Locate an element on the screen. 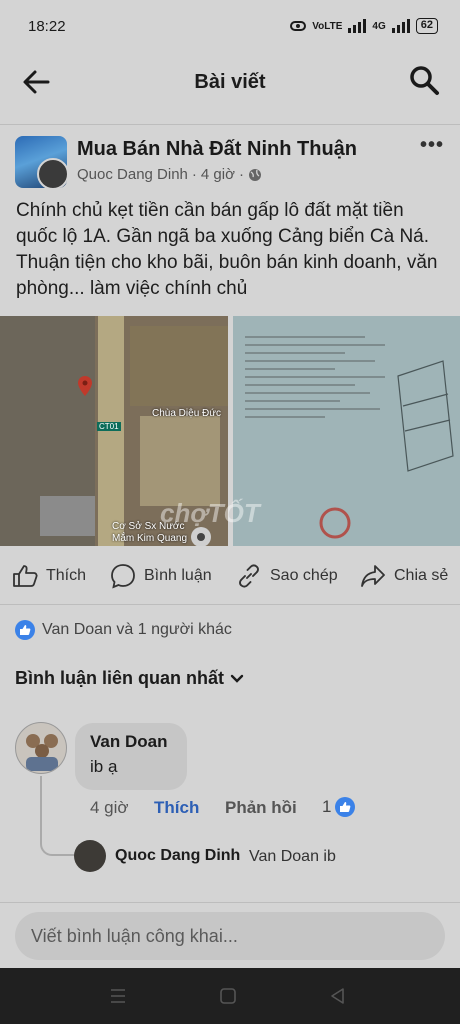 This screenshot has height=1024, width=460. top-app-bar: Bài viết is located at coordinates (230, 82).